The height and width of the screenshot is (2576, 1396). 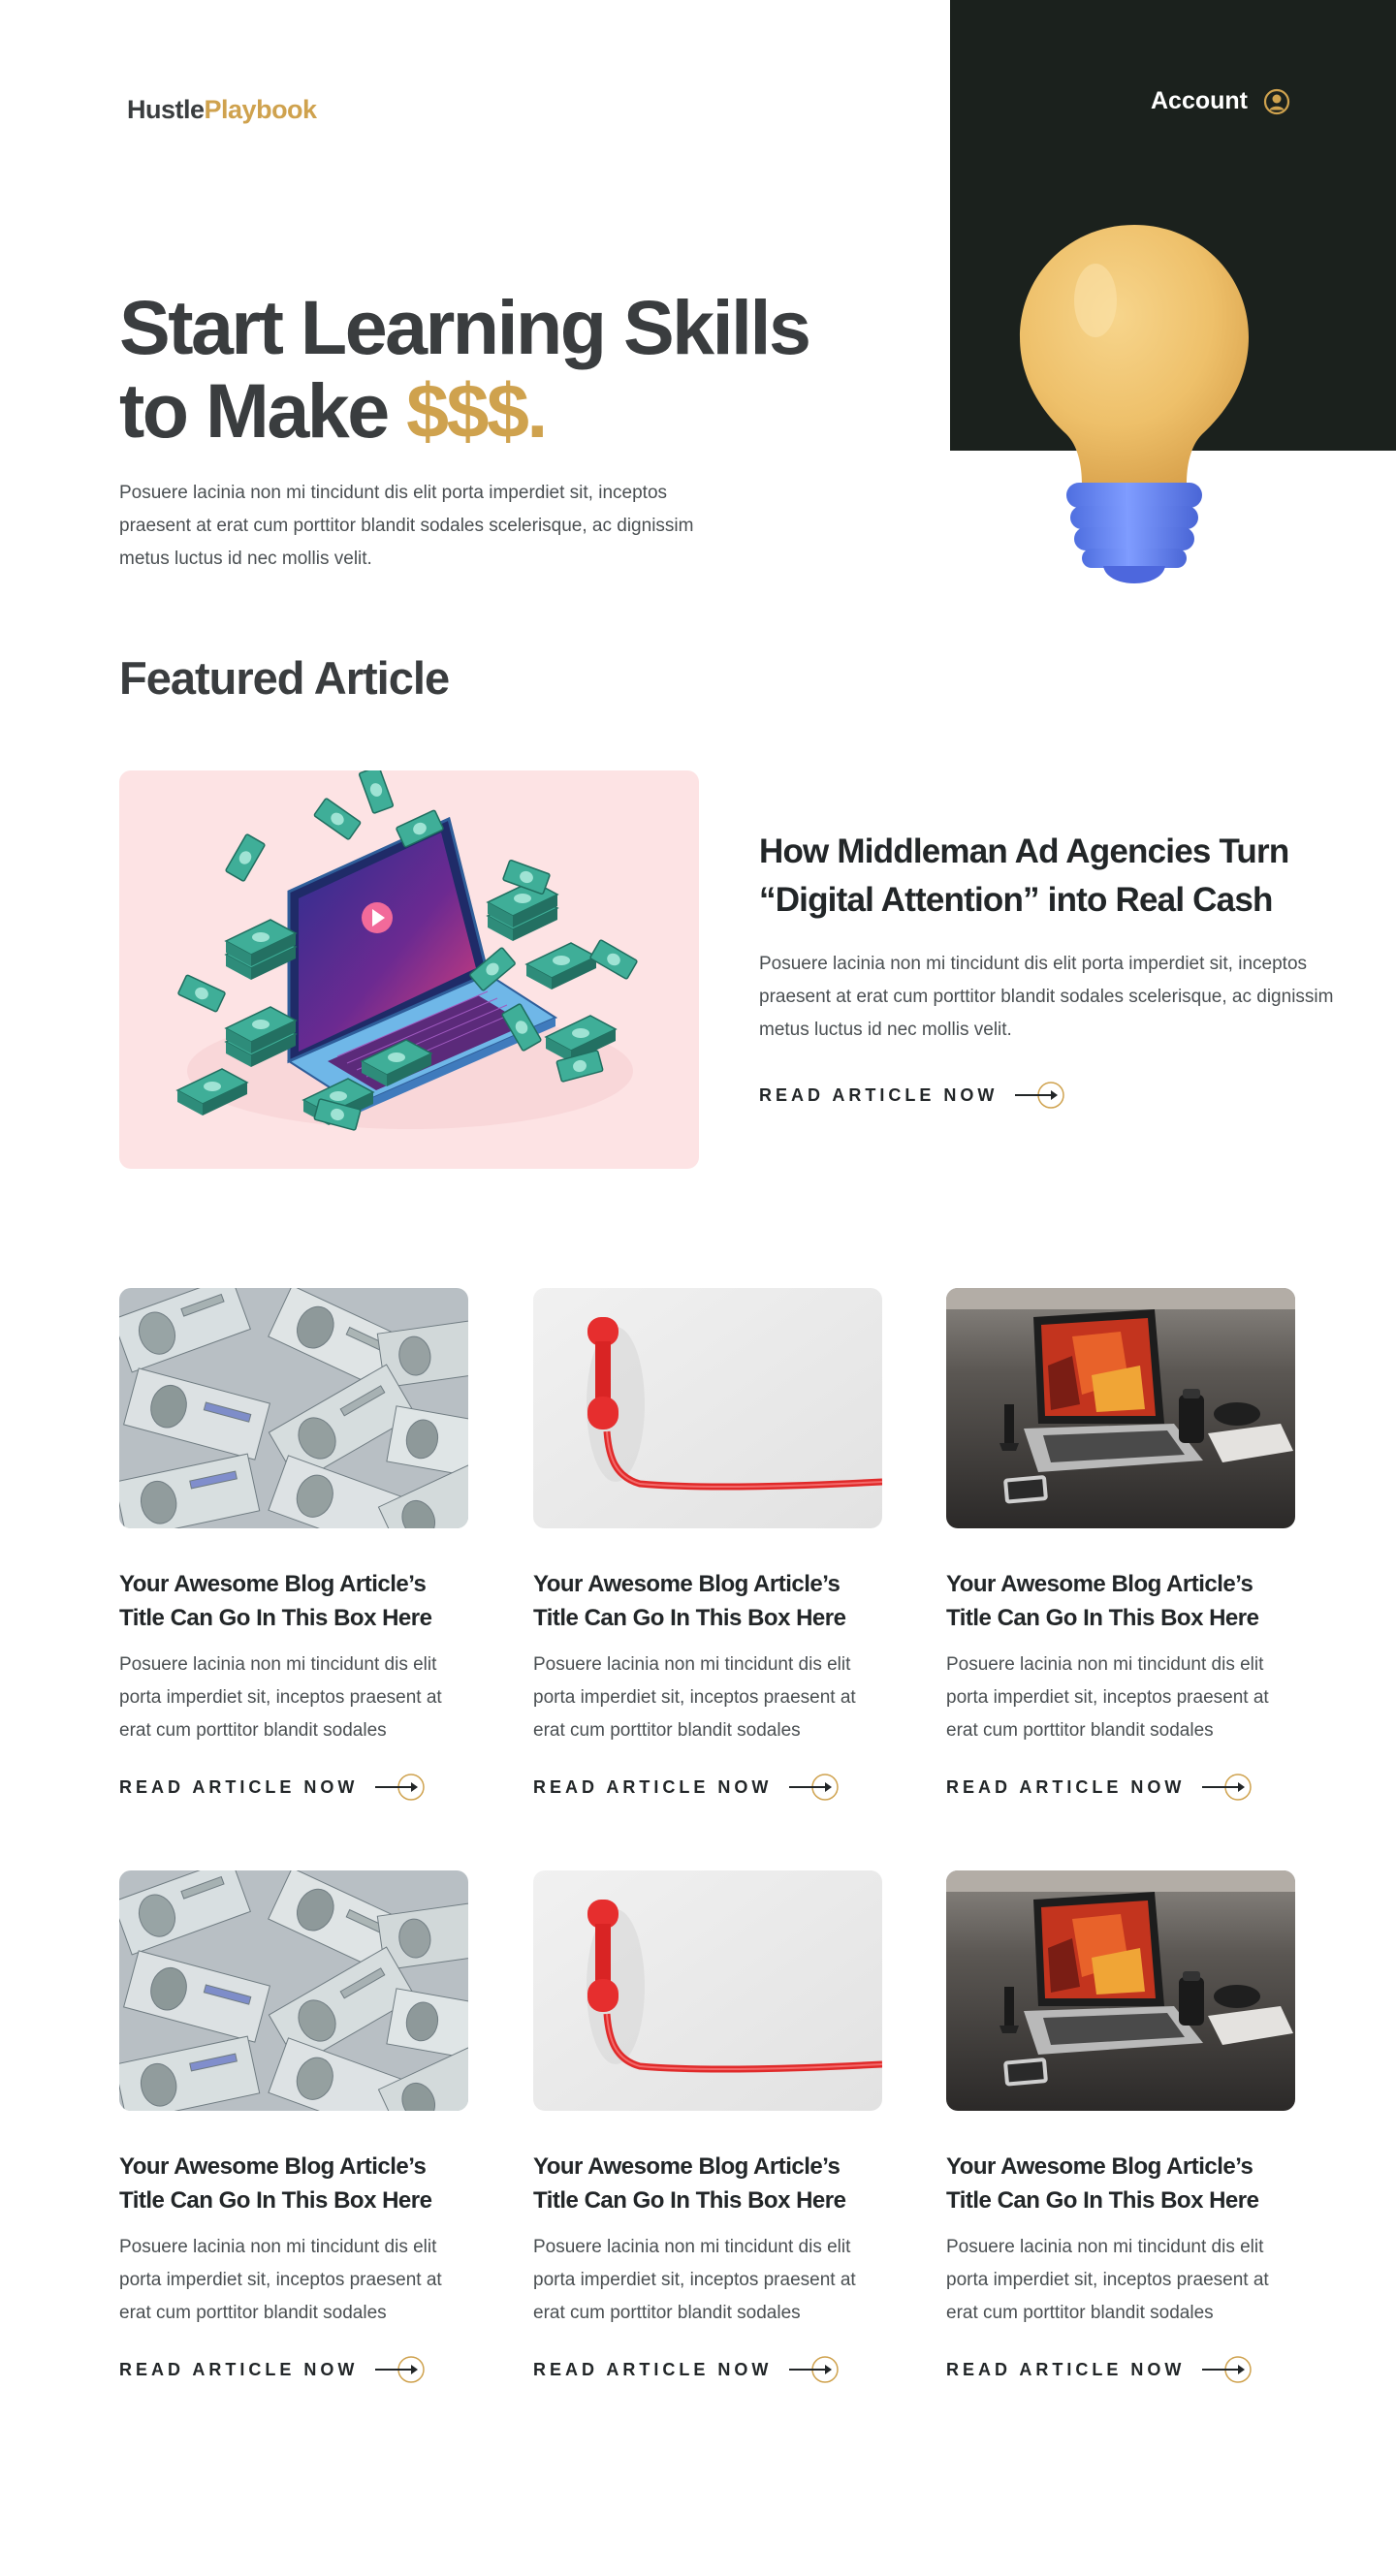 I want to click on hero-title-line2: to Make, so click(x=263, y=410).